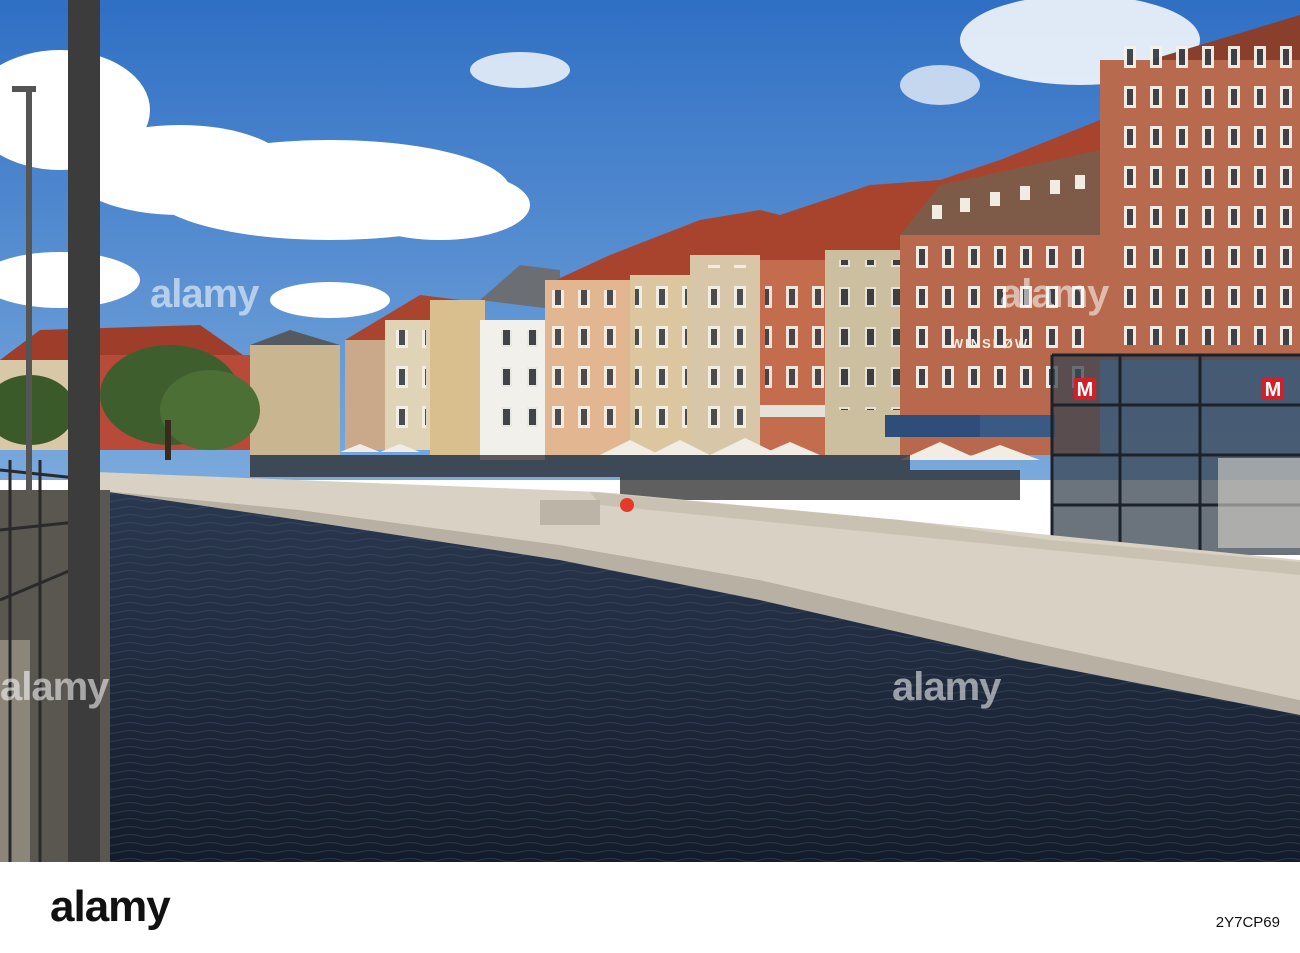  Describe the element at coordinates (110, 906) in the screenshot. I see `footer-logo: alamy` at that location.